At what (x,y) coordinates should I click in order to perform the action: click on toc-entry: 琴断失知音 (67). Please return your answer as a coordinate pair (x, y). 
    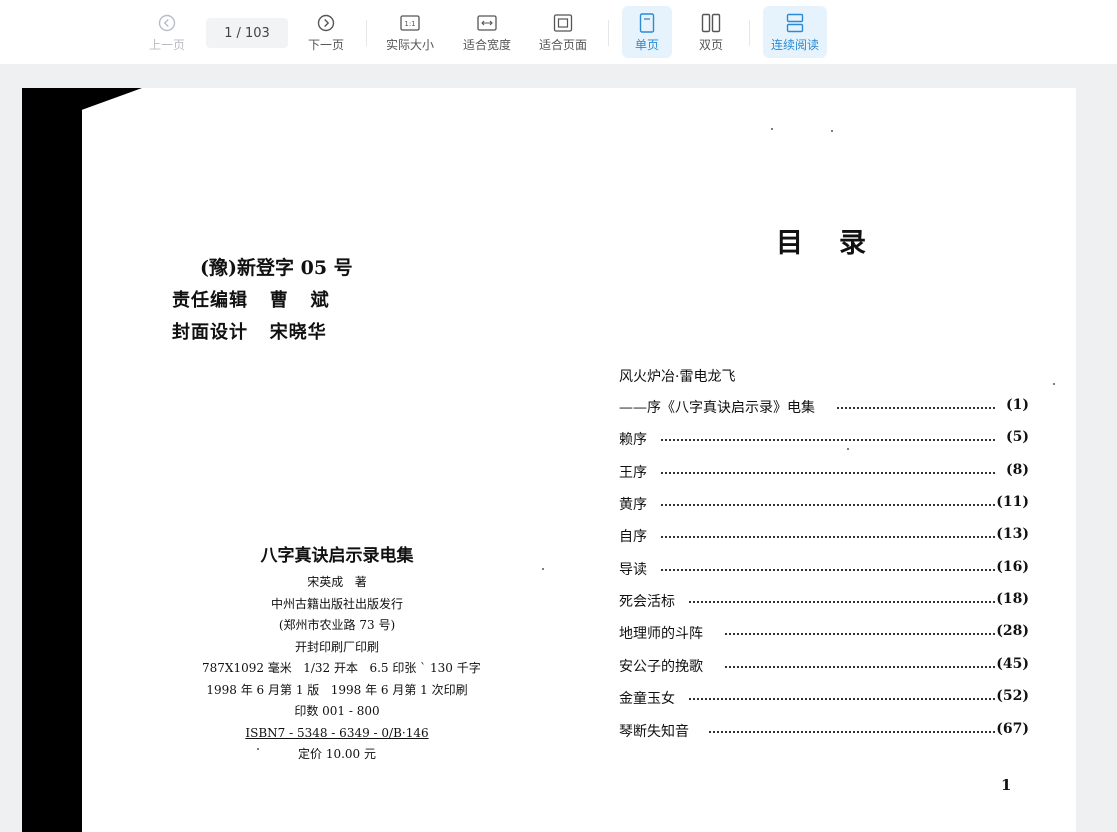
    Looking at the image, I should click on (824, 732).